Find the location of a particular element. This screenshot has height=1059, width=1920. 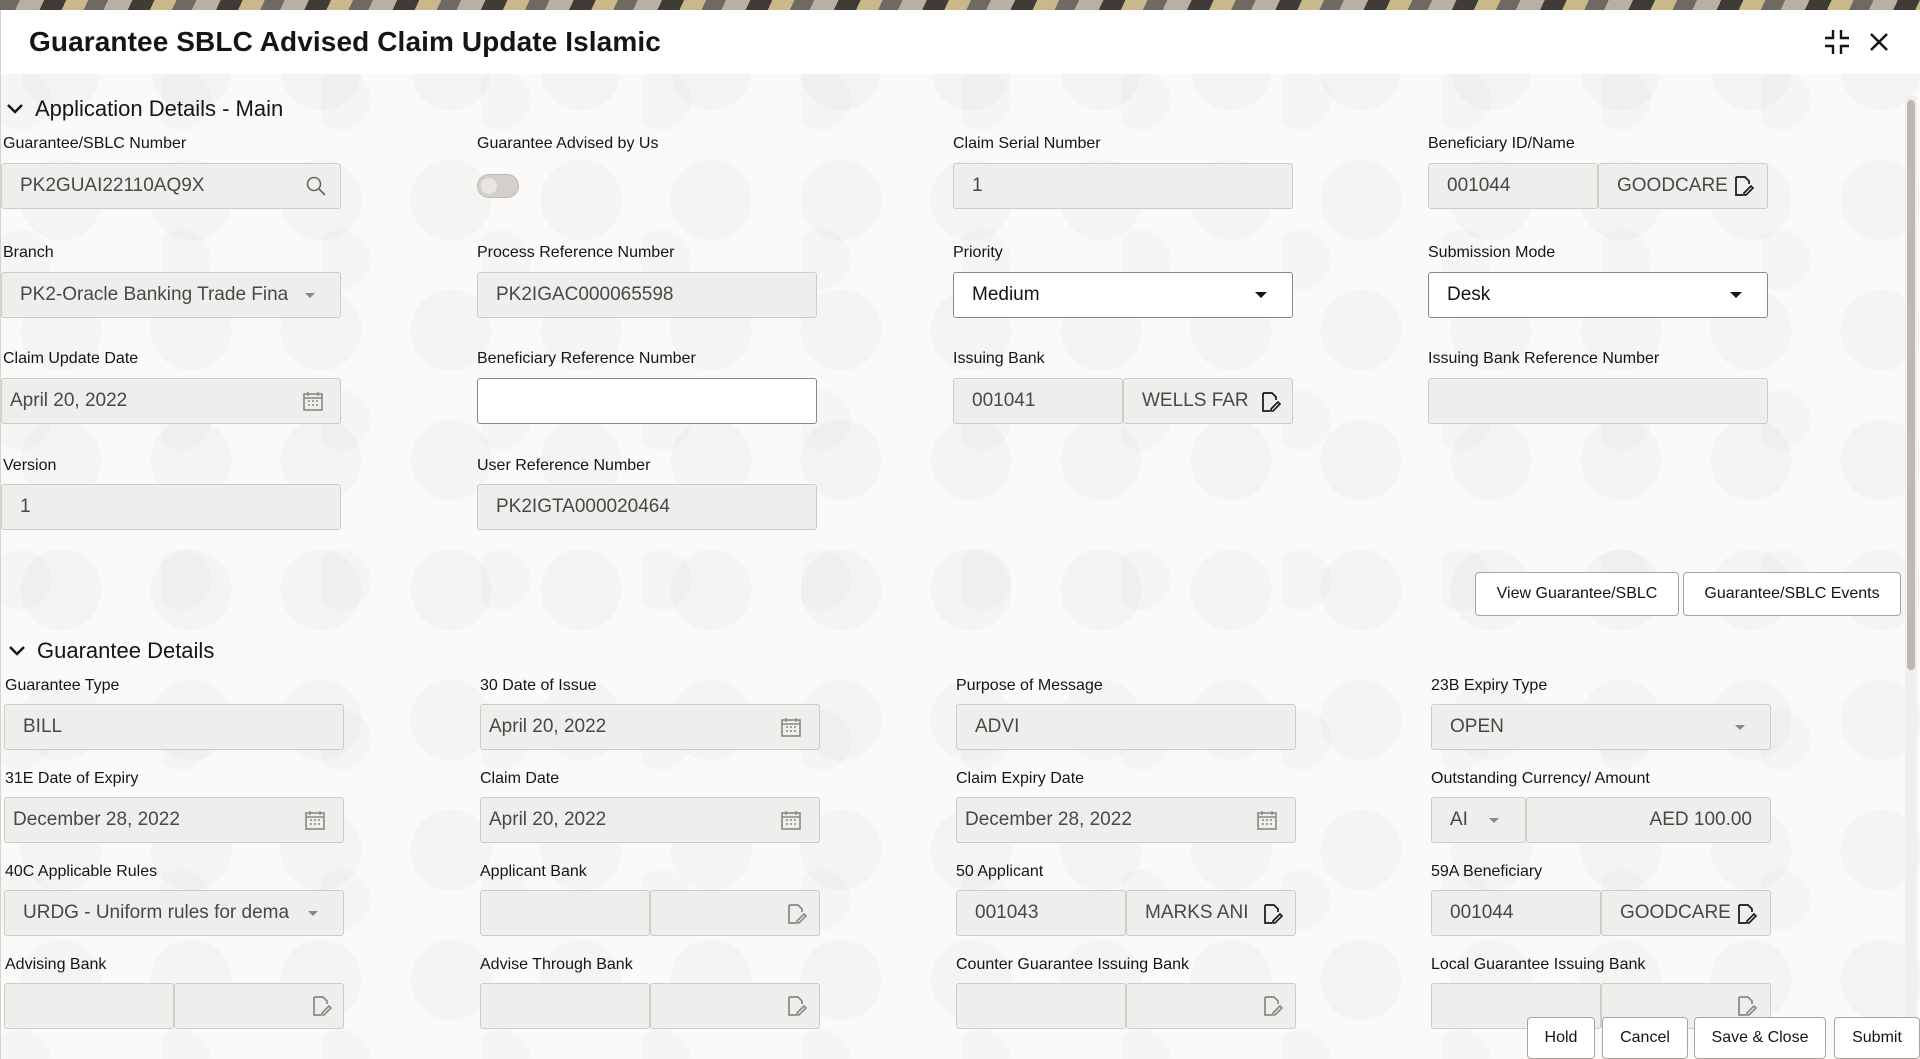

advised-by-us-toggle is located at coordinates (498, 186).